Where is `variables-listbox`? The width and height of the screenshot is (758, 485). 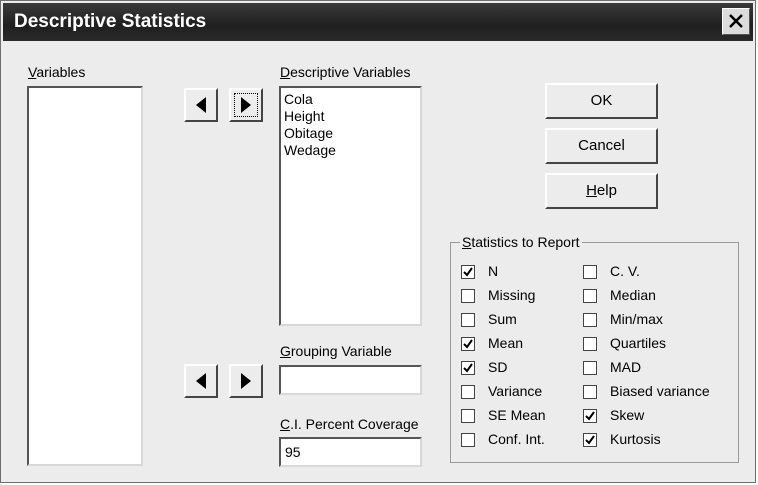 variables-listbox is located at coordinates (85, 276).